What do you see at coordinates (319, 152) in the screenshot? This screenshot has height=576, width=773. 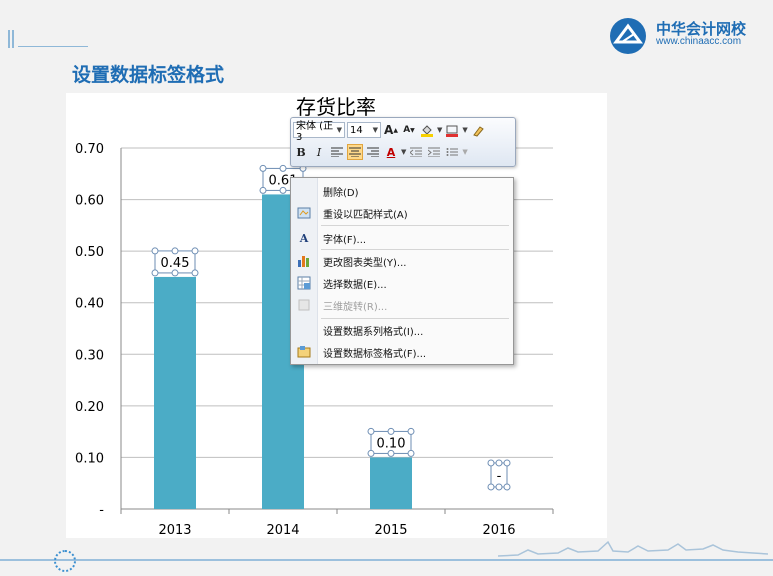 I see `italic-button: I` at bounding box center [319, 152].